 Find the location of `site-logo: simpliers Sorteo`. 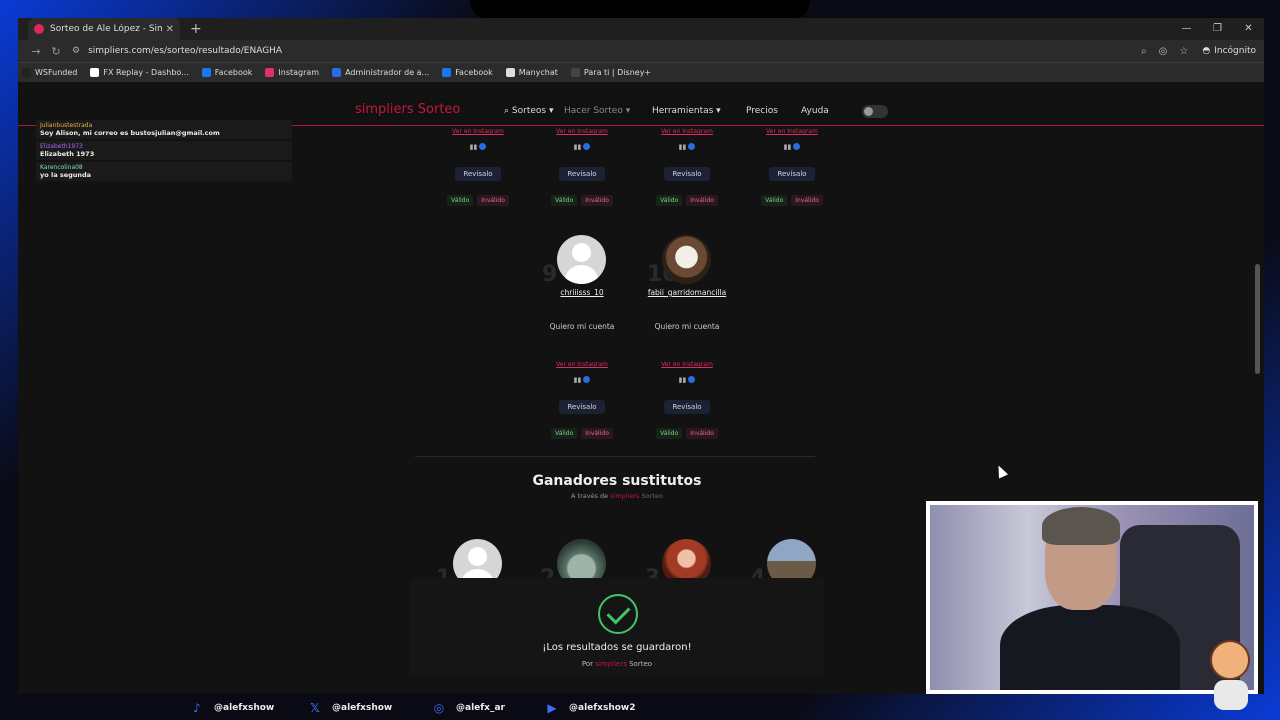

site-logo: simpliers Sorteo is located at coordinates (407, 109).